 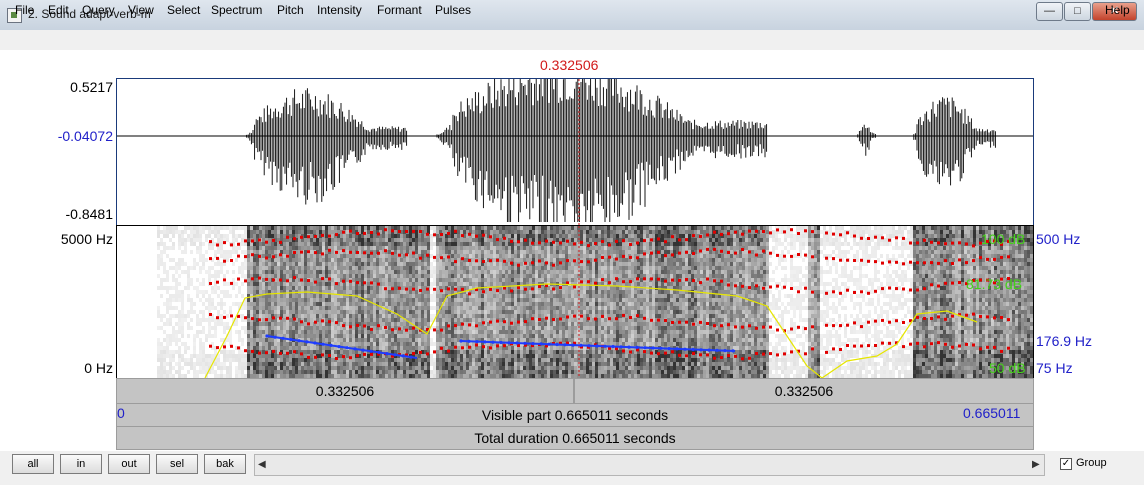 What do you see at coordinates (649, 465) in the screenshot?
I see `horizontal-scrollbar` at bounding box center [649, 465].